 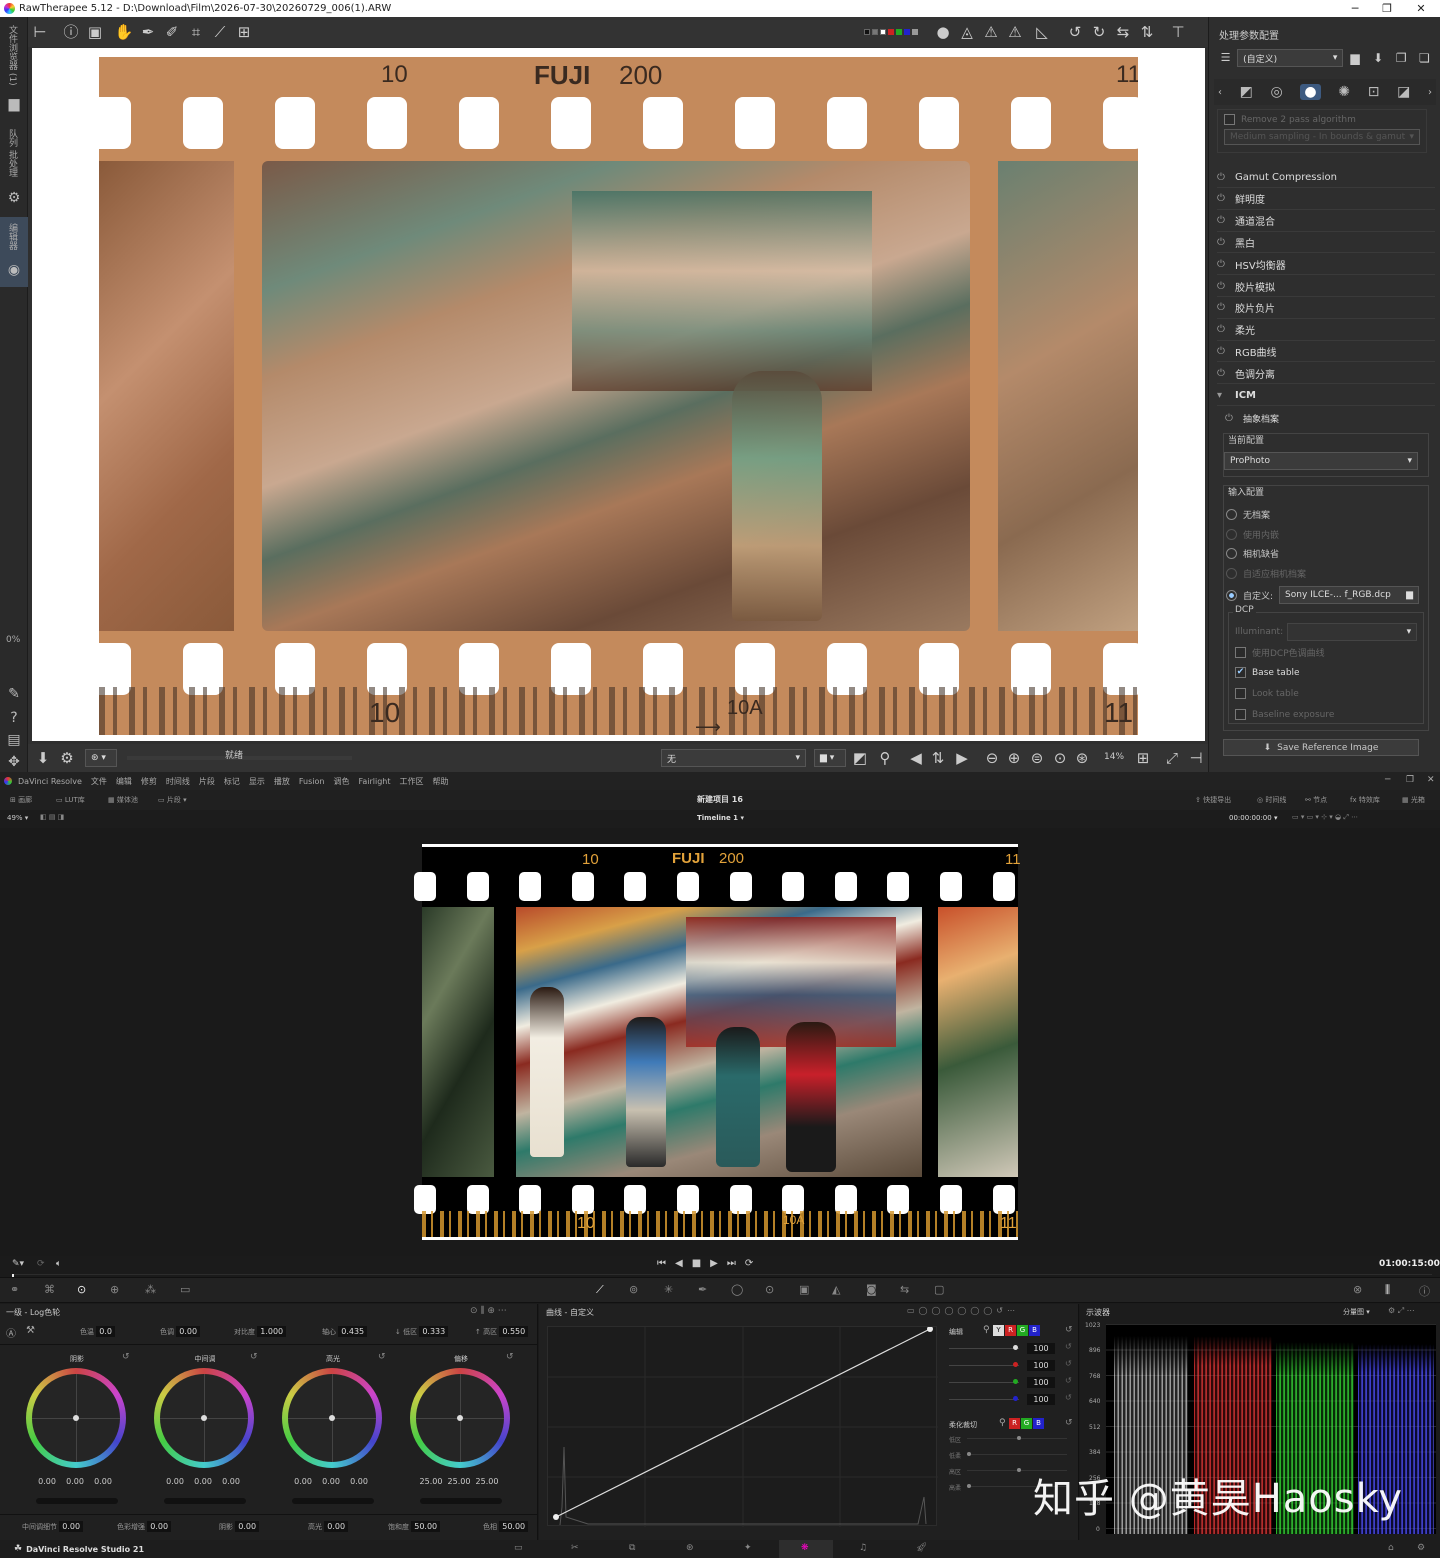 What do you see at coordinates (1290, 58) in the screenshot?
I see `profile-dropdown: (自定义) ▾` at bounding box center [1290, 58].